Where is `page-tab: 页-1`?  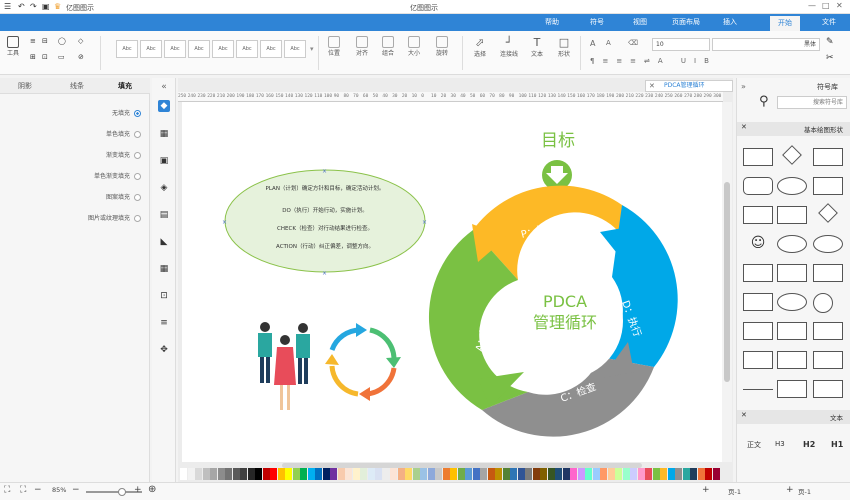
page-tab: 页-1 is located at coordinates (804, 491).